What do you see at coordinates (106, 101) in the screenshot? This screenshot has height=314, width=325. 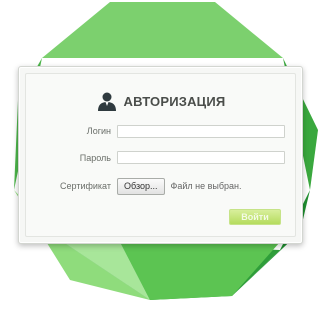 I see `user-icon` at bounding box center [106, 101].